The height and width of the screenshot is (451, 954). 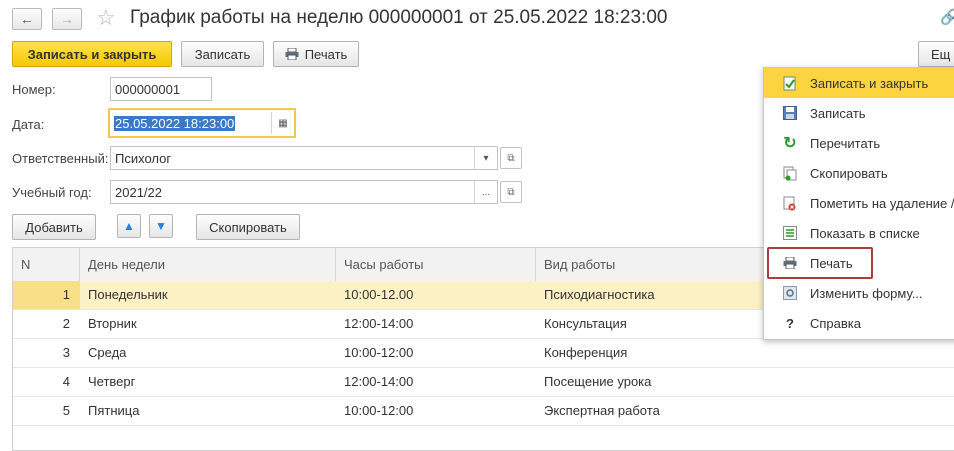 I want to click on table-row: 3 Среда 10:00-12:00 Конференция, so click(x=483, y=353).